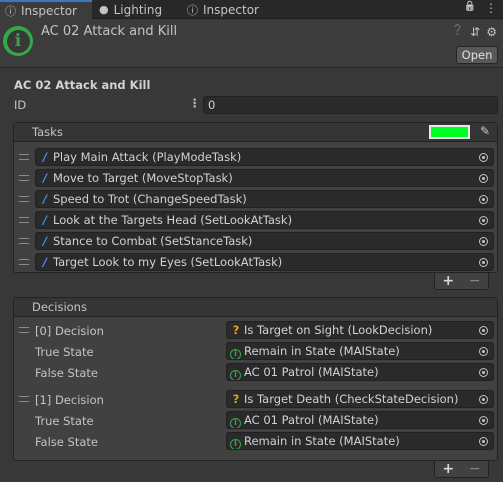  I want to click on tab-lighting: ● Lighting, so click(143, 9).